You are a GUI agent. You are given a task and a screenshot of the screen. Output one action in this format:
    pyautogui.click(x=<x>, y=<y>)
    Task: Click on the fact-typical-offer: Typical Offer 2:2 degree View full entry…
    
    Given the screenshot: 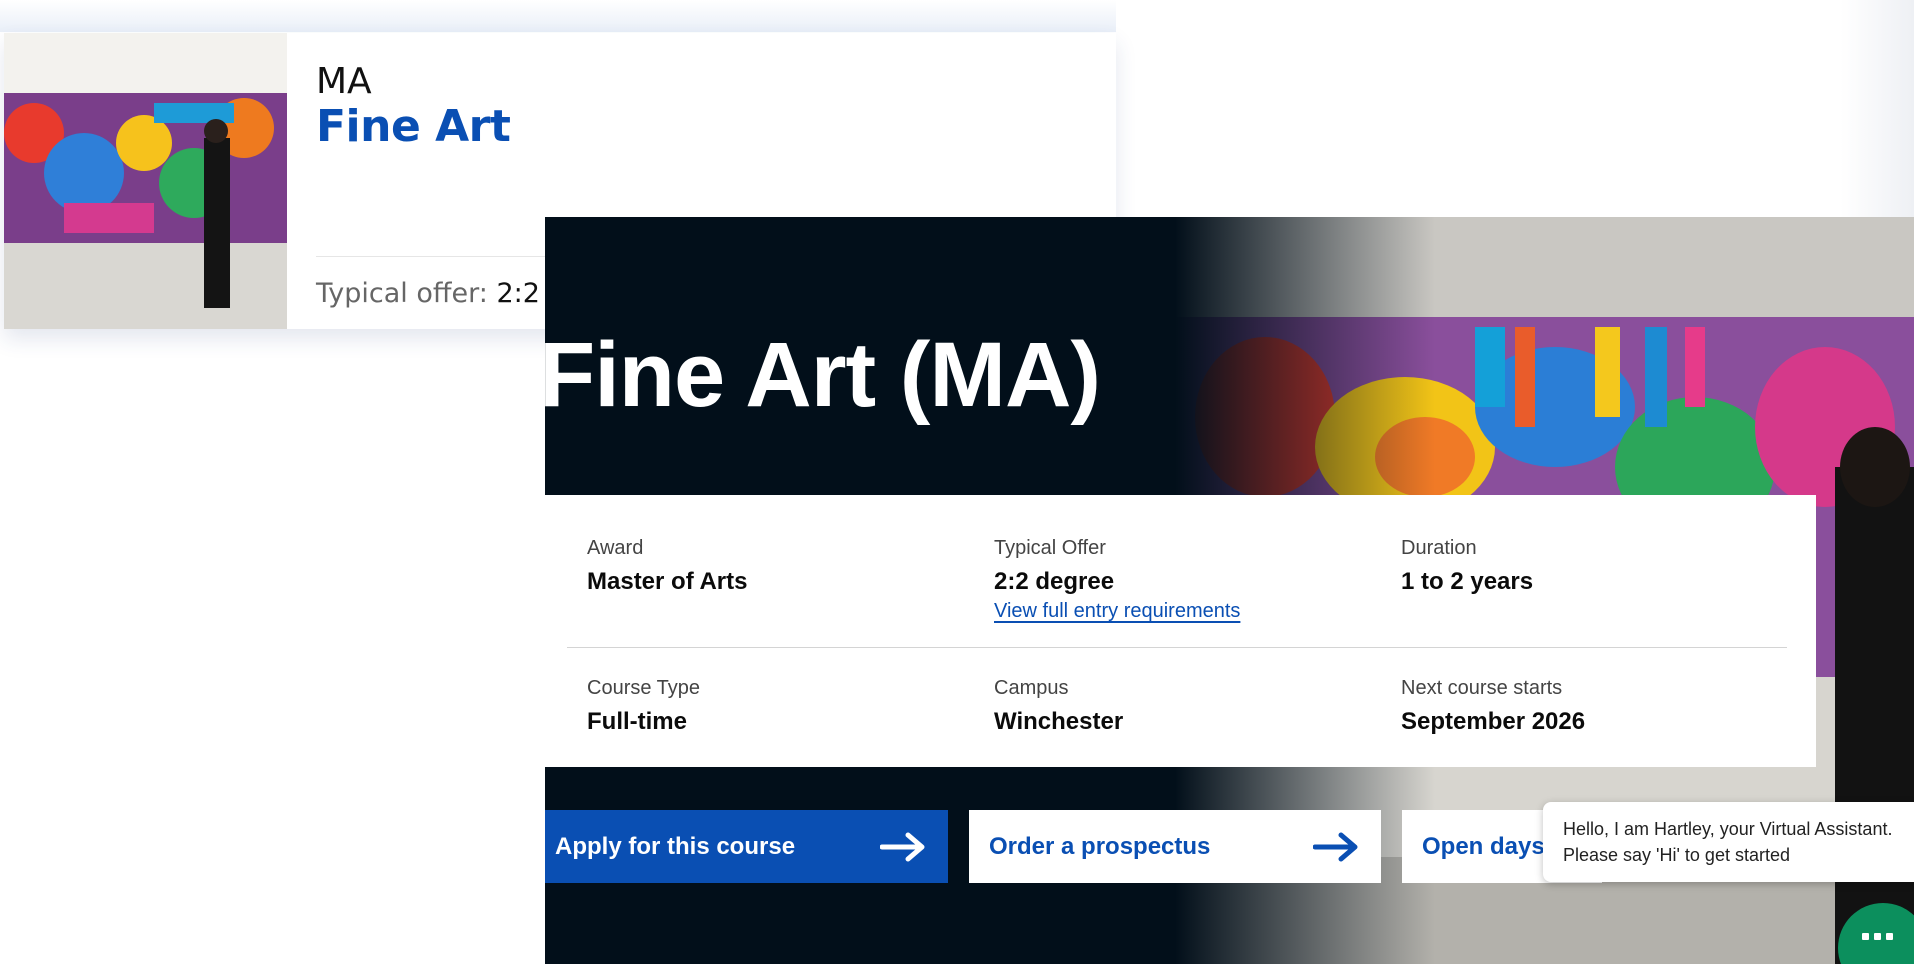 What is the action you would take?
    pyautogui.click(x=1117, y=580)
    